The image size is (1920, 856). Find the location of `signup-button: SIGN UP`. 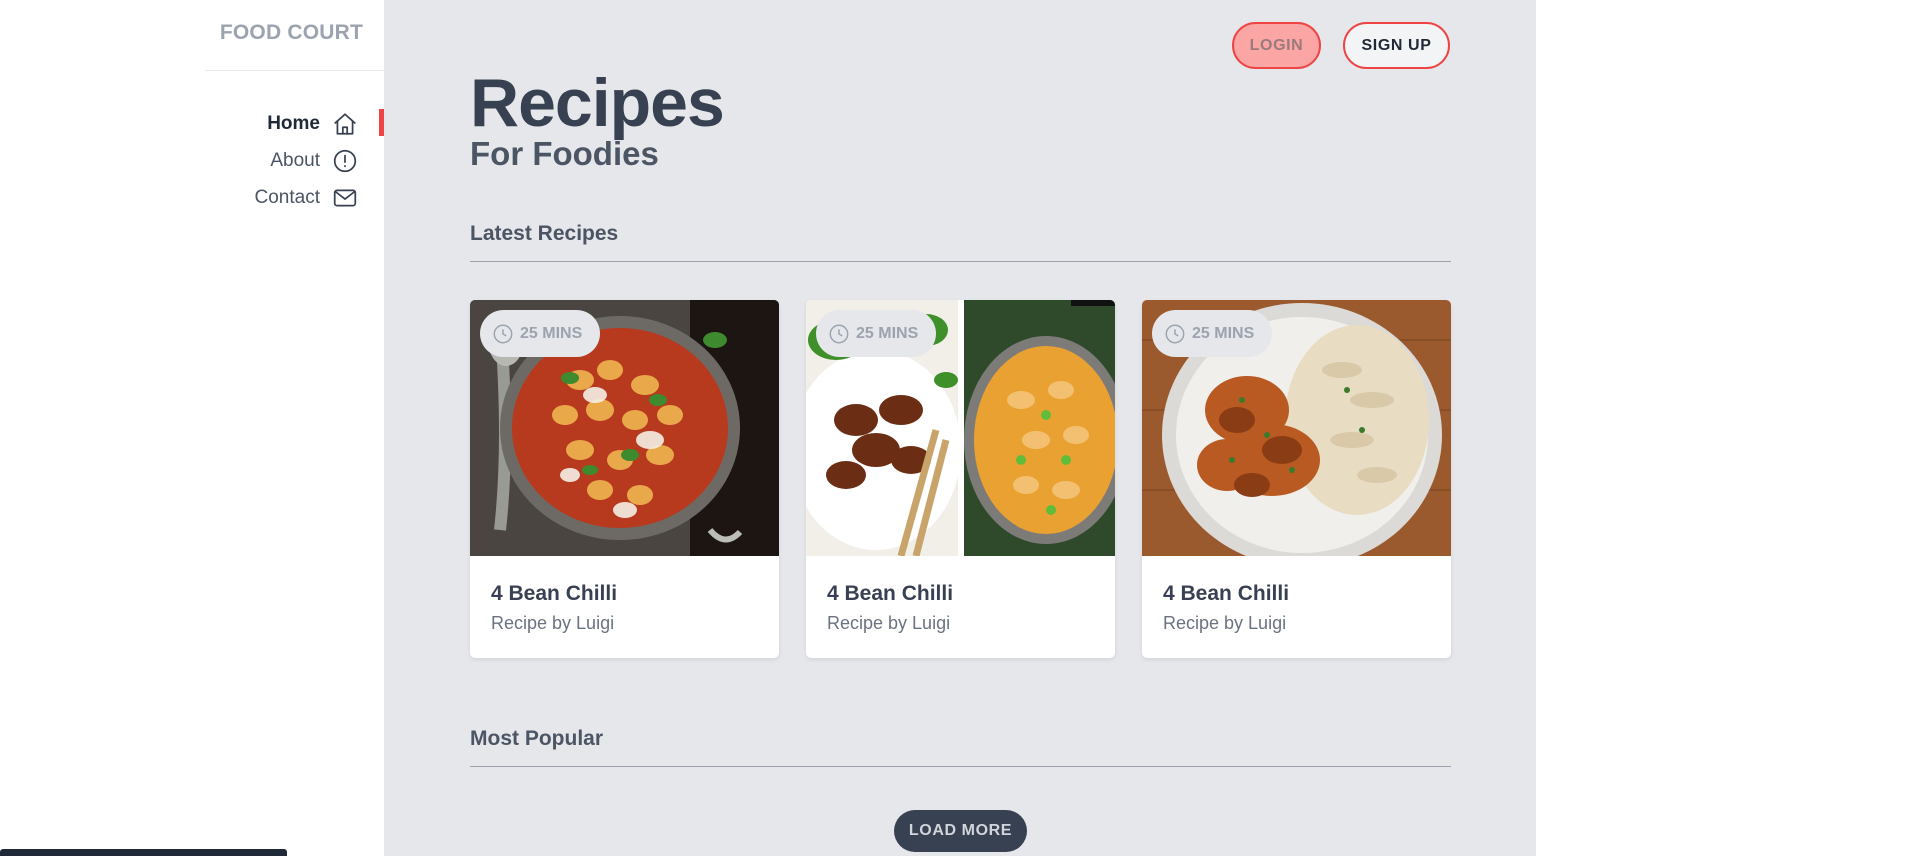

signup-button: SIGN UP is located at coordinates (1396, 45).